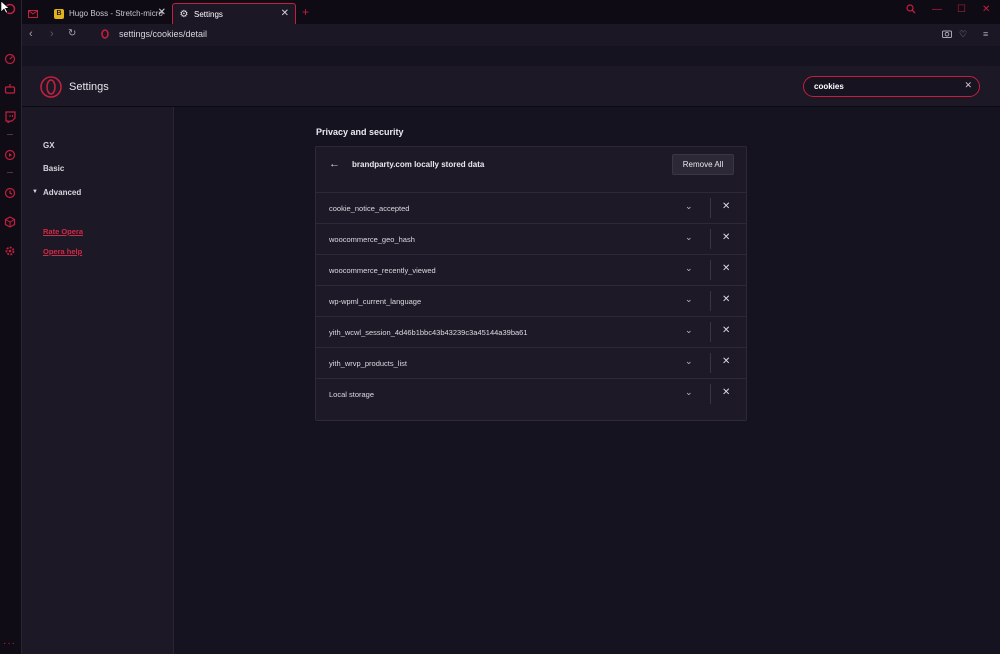 Image resolution: width=1000 pixels, height=654 pixels. What do you see at coordinates (968, 85) in the screenshot?
I see `clear-search-icon: ✕` at bounding box center [968, 85].